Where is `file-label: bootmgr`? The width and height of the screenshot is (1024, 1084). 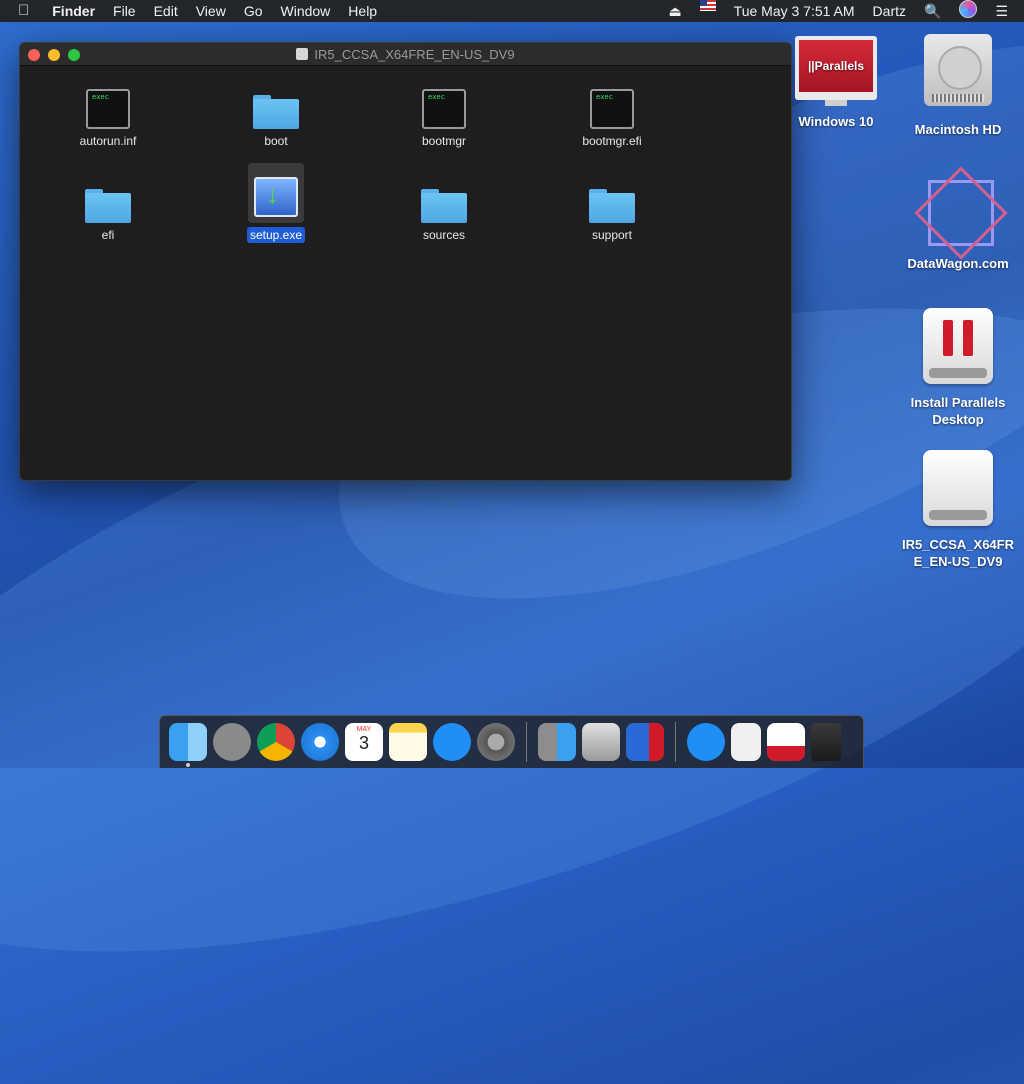
file-label: bootmgr is located at coordinates (444, 141).